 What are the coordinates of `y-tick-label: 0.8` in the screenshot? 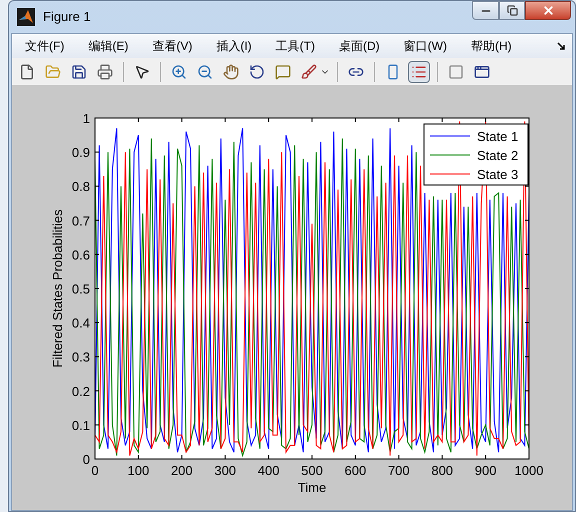 It's located at (81, 186).